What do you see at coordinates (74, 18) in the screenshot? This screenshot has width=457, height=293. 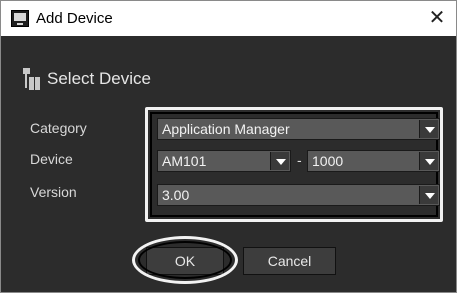 I see `dialog-title: Add Device` at bounding box center [74, 18].